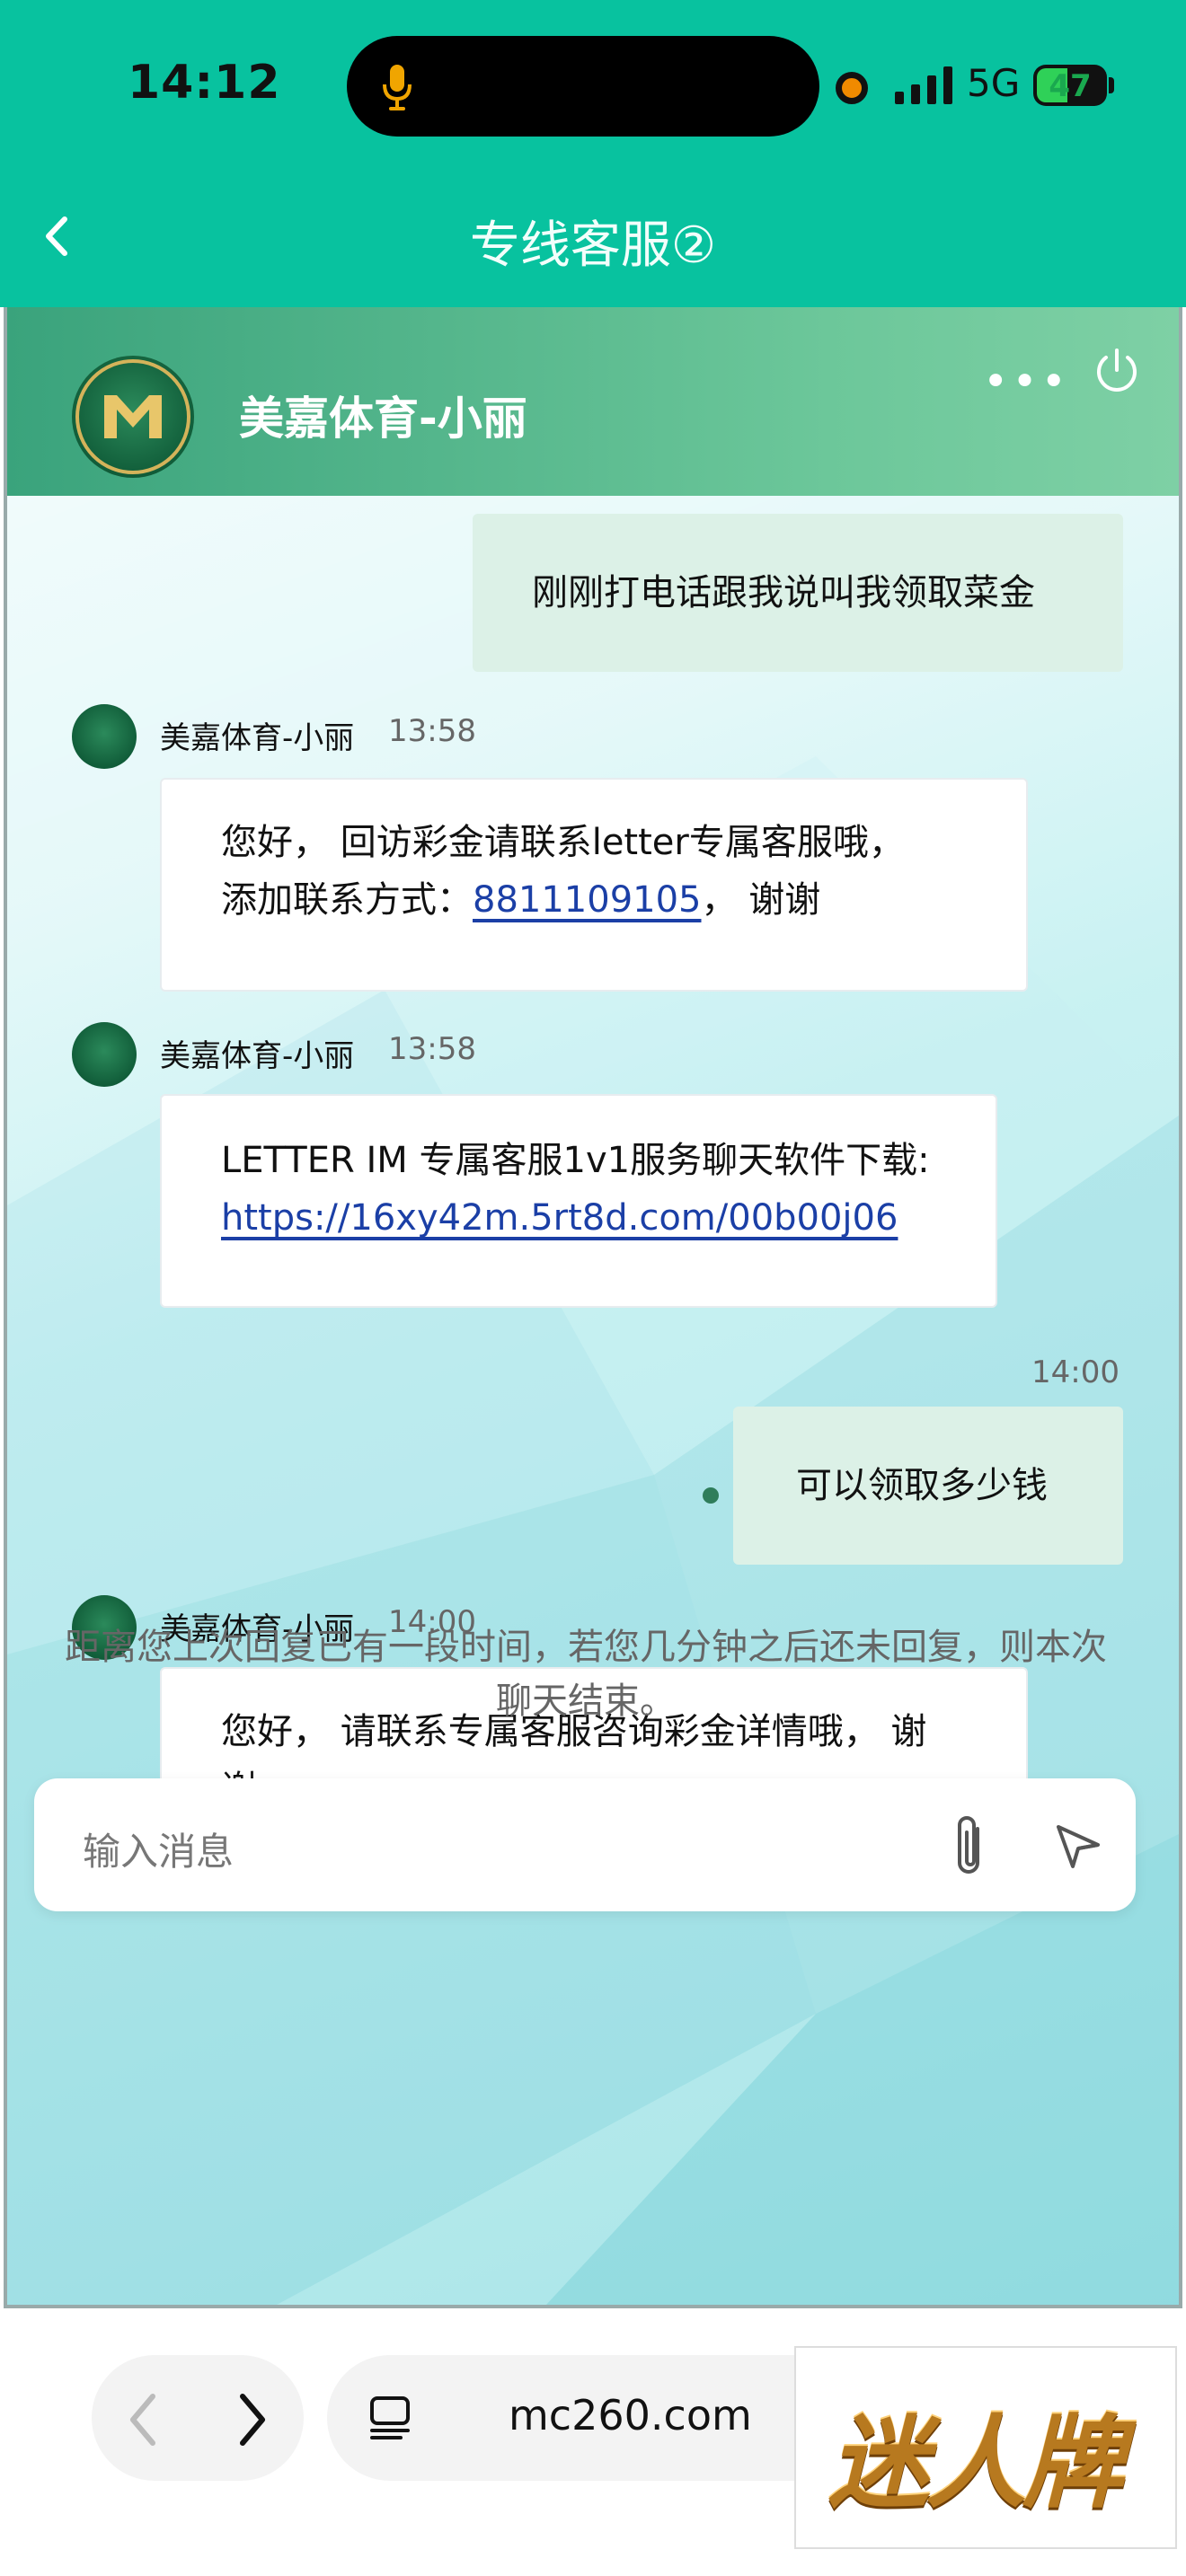 The height and width of the screenshot is (2576, 1186). I want to click on ad-logo-text: 迷人牌, so click(975, 2463).